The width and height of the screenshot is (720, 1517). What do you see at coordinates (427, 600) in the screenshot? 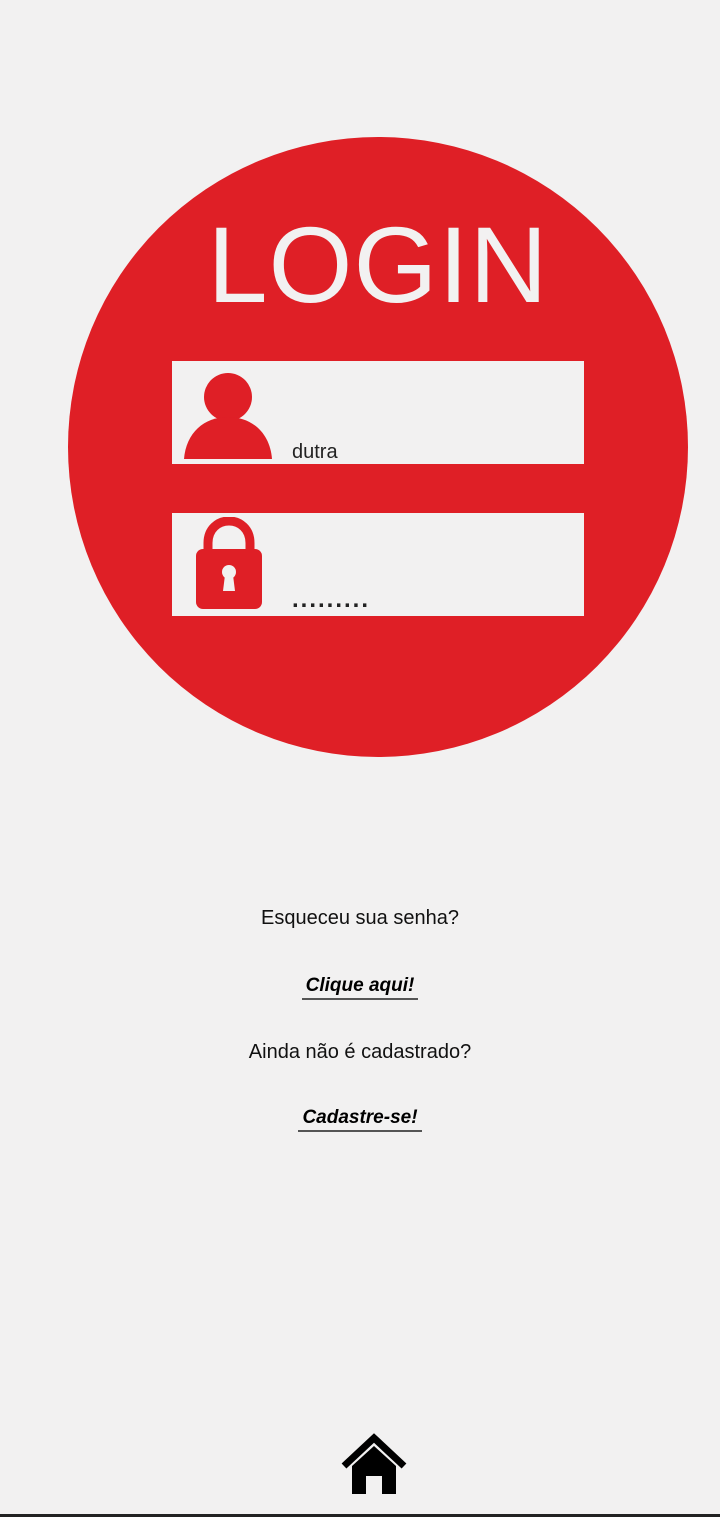
I see `password-input` at bounding box center [427, 600].